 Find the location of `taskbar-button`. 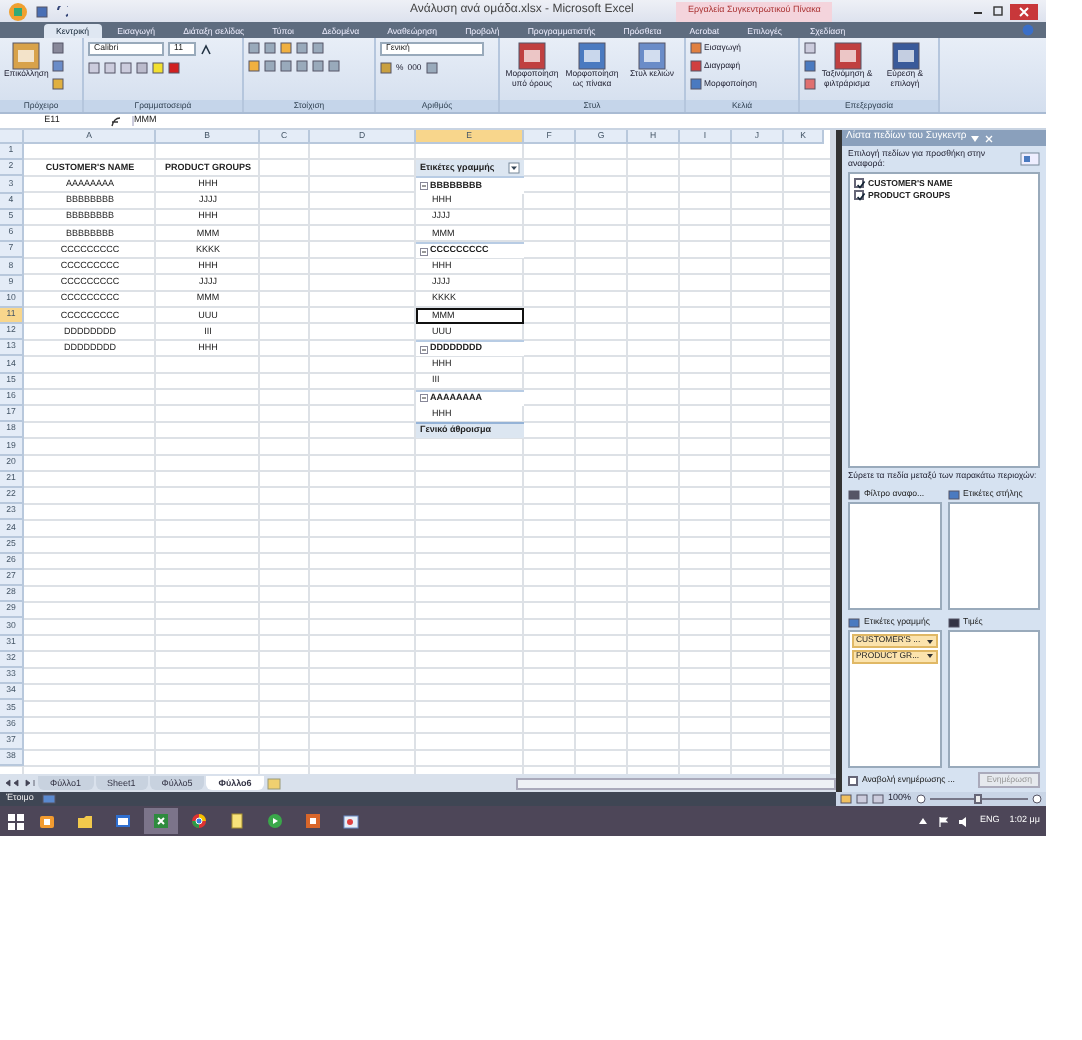

taskbar-button is located at coordinates (161, 821).